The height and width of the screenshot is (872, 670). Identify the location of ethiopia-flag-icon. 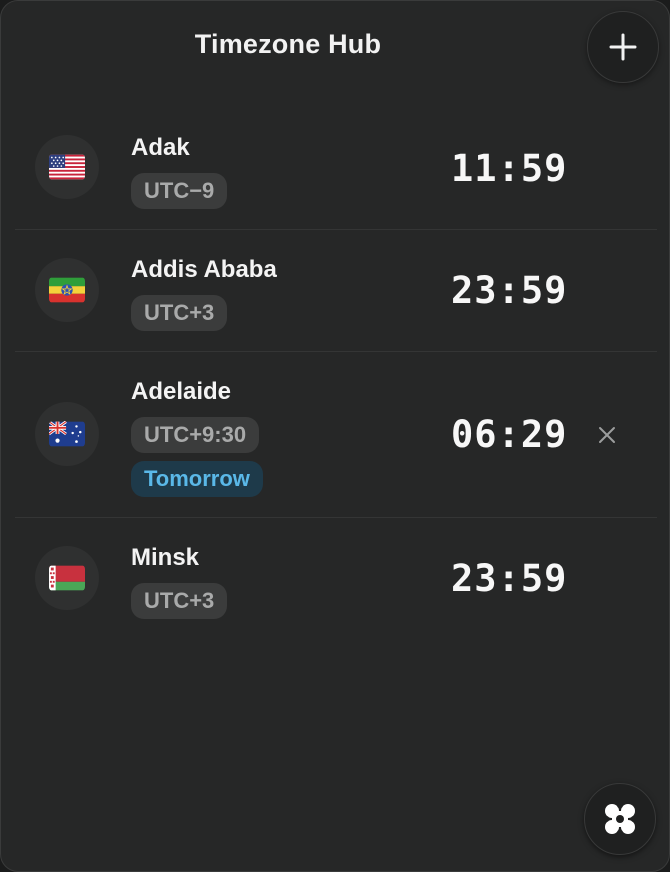
(67, 290).